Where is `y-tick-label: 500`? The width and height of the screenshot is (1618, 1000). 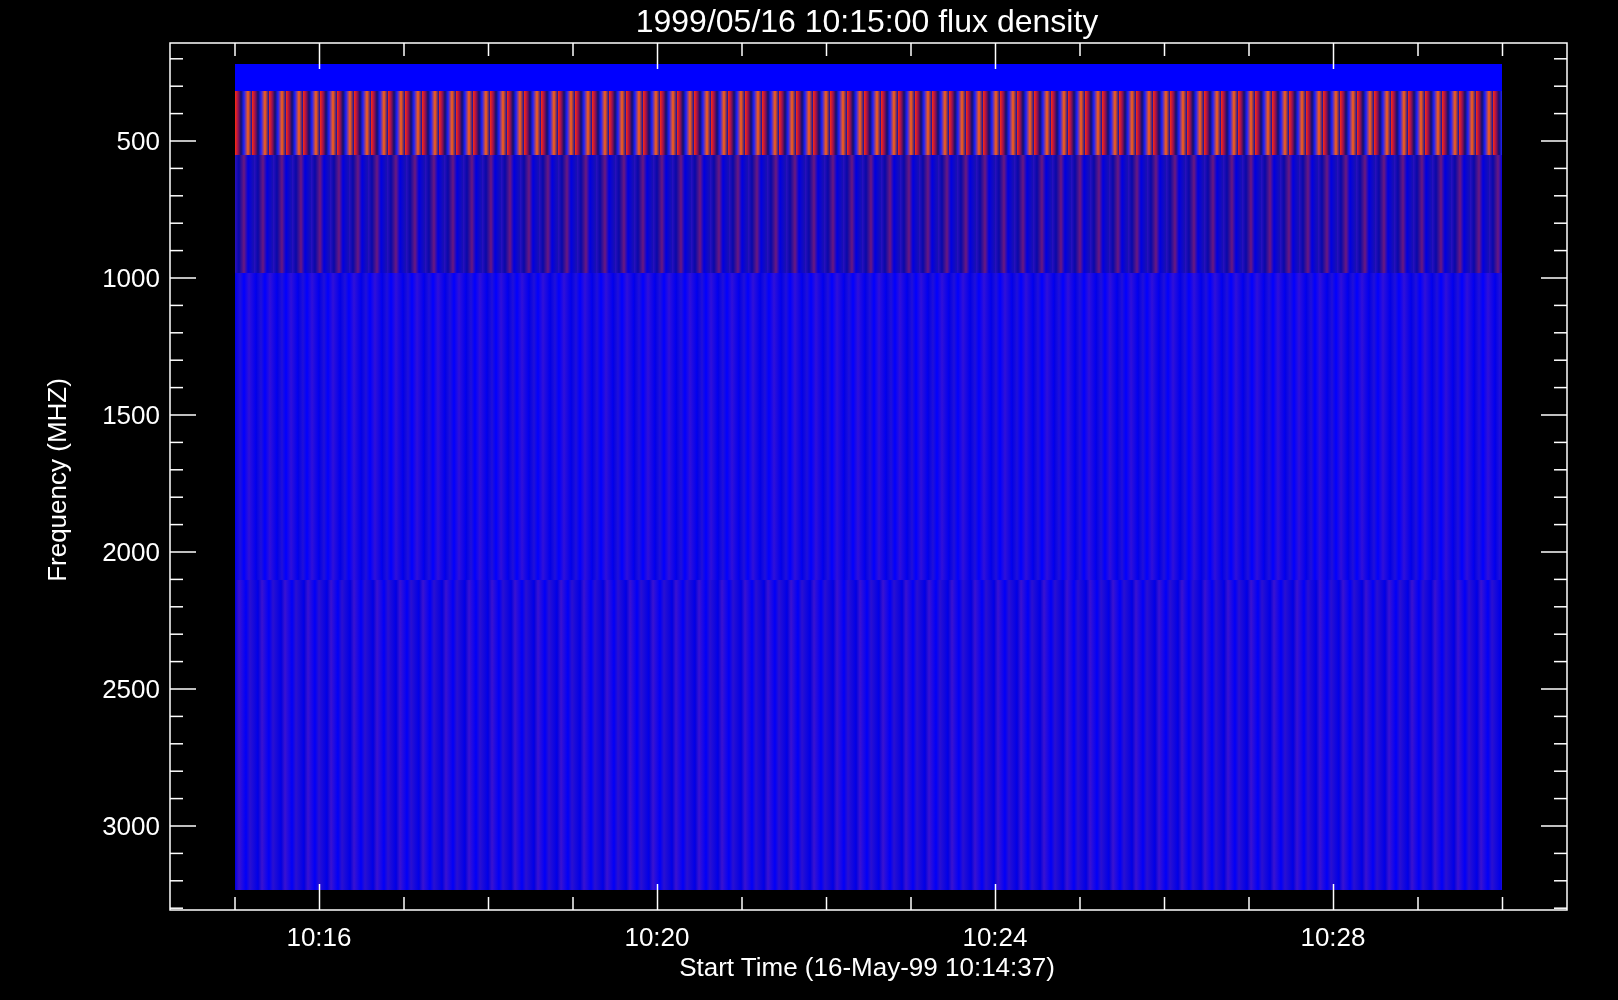 y-tick-label: 500 is located at coordinates (138, 141).